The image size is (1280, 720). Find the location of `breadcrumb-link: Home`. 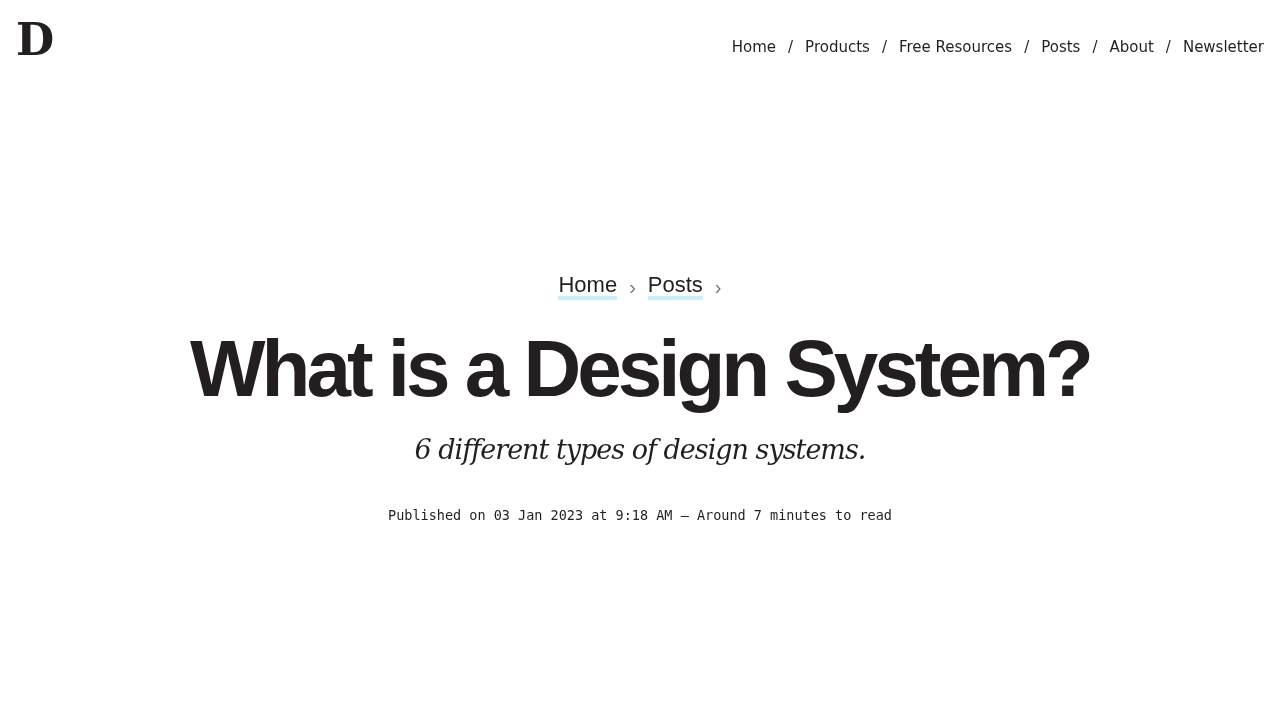

breadcrumb-link: Home is located at coordinates (588, 287).